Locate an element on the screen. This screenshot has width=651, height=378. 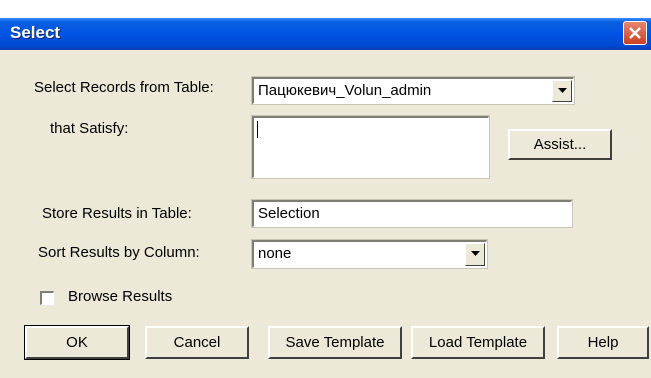
browse-results-label: Browse Results is located at coordinates (120, 296).